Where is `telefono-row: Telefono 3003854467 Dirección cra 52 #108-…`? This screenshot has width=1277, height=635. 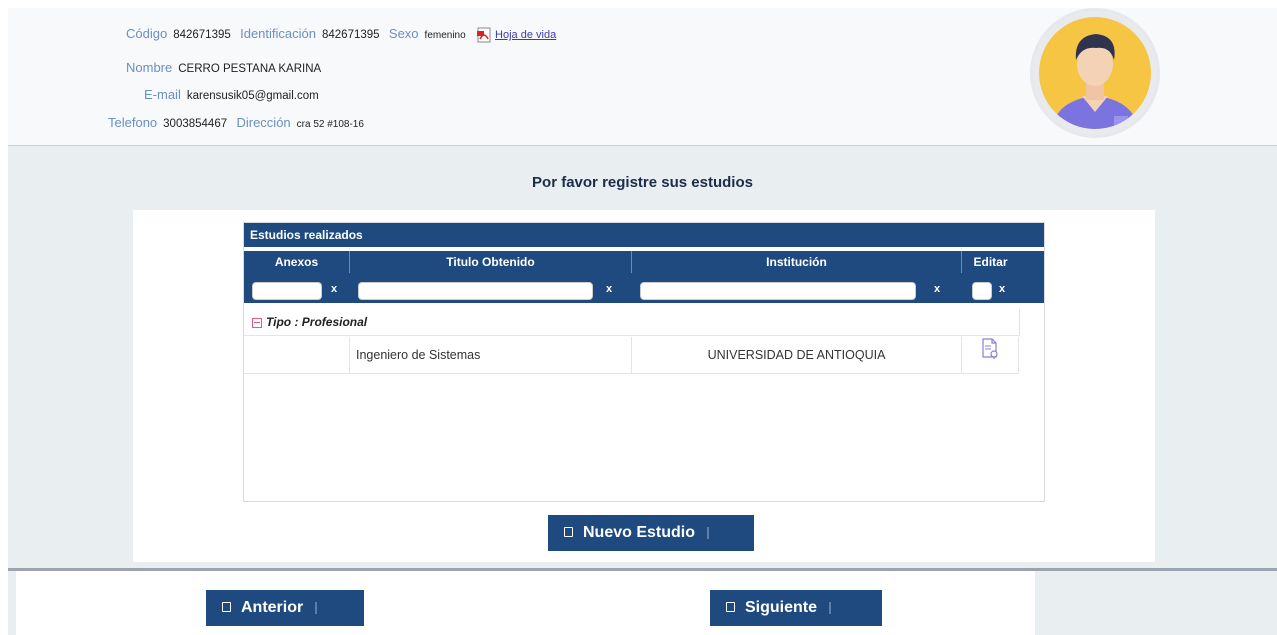 telefono-row: Telefono 3003854467 Dirección cra 52 #108-… is located at coordinates (236, 122).